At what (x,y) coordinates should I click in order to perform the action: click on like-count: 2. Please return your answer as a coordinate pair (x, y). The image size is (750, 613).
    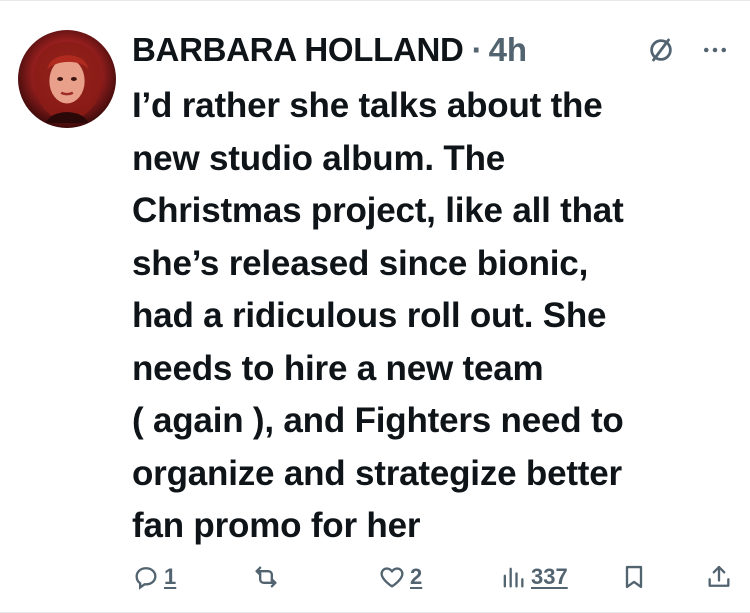
    Looking at the image, I should click on (416, 577).